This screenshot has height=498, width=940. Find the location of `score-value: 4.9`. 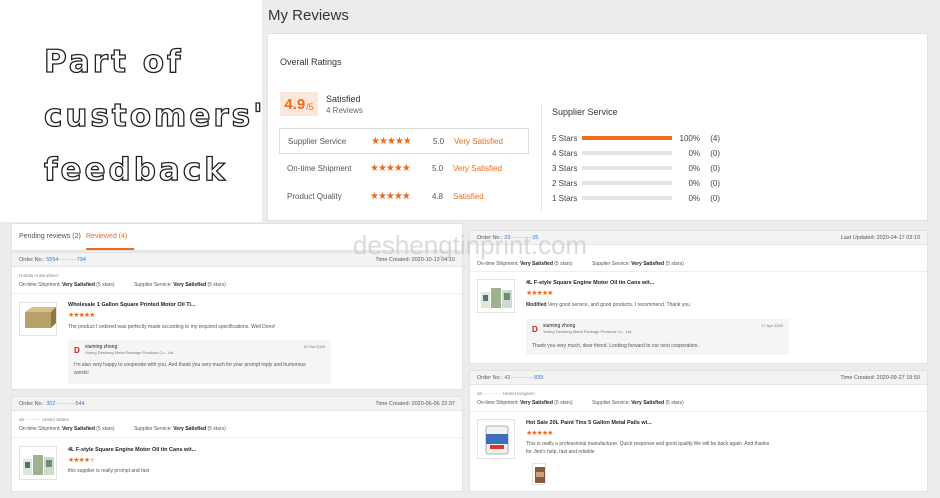

score-value: 4.9 is located at coordinates (295, 104).